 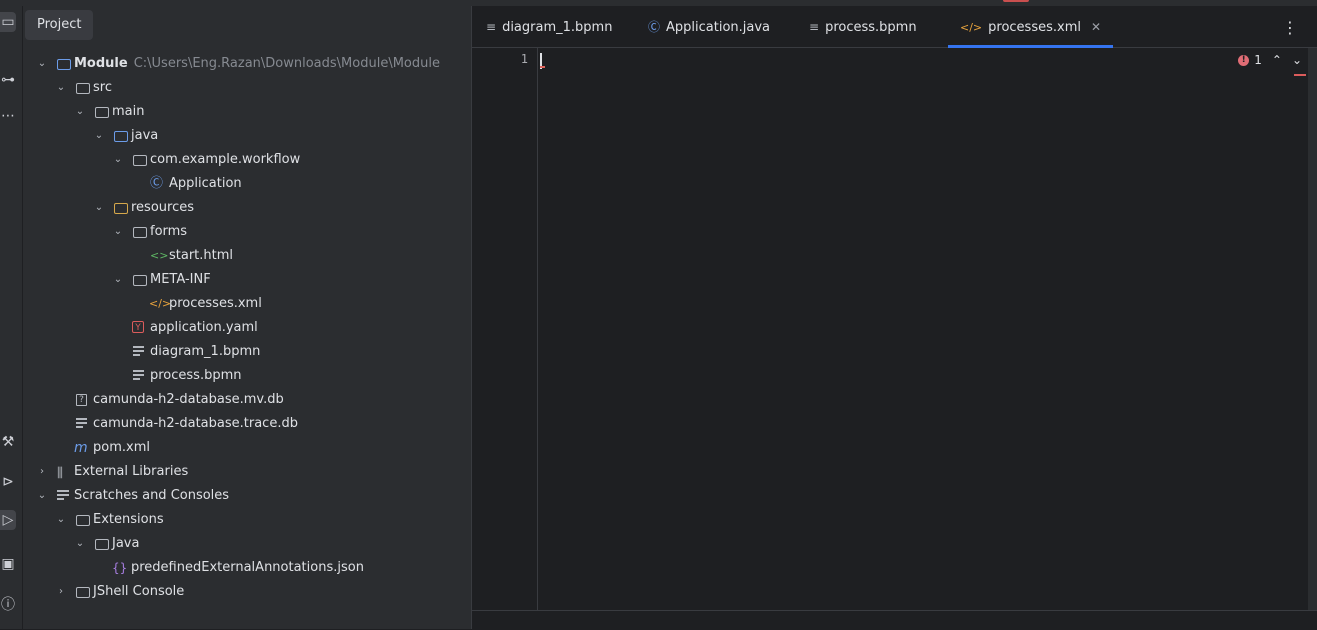 What do you see at coordinates (871, 27) in the screenshot?
I see `tab-label: process.bpmn` at bounding box center [871, 27].